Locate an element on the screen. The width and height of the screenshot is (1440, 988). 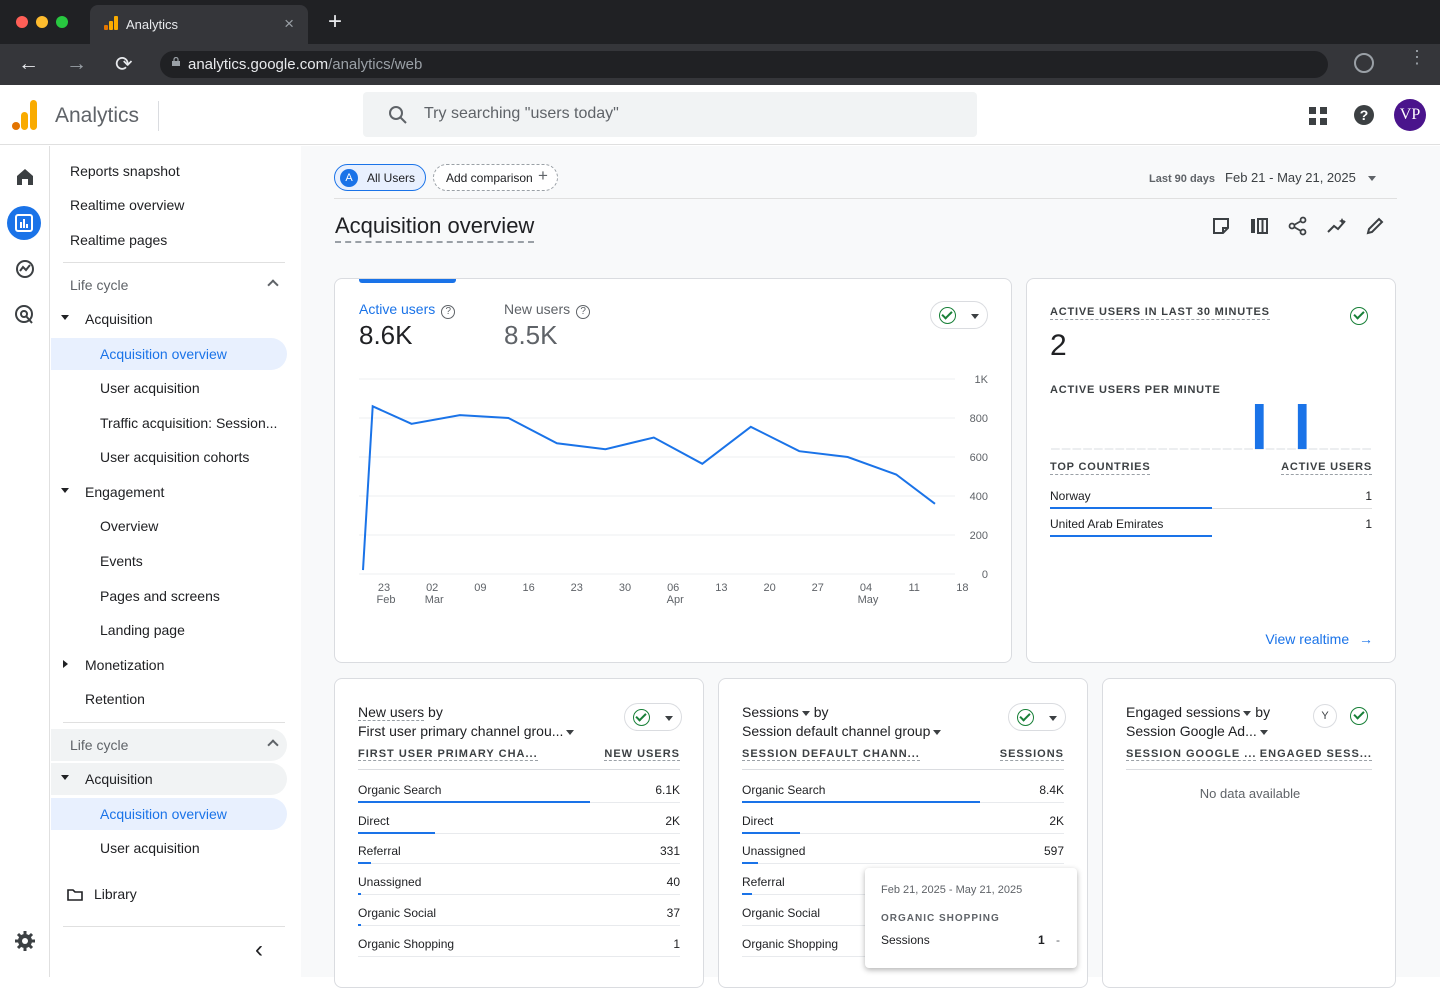
view-realtime-link: View realtime → is located at coordinates (1319, 639).